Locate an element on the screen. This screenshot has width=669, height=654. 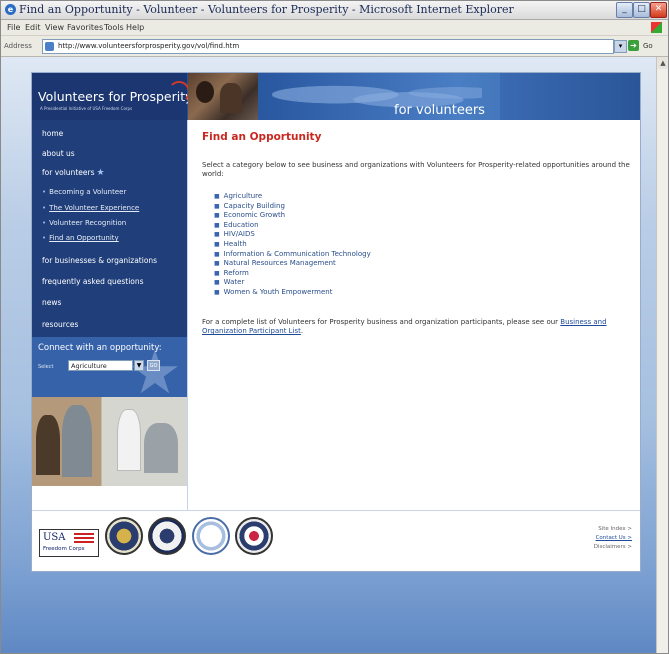
scroll-up-icon: ▲ is located at coordinates (662, 63).